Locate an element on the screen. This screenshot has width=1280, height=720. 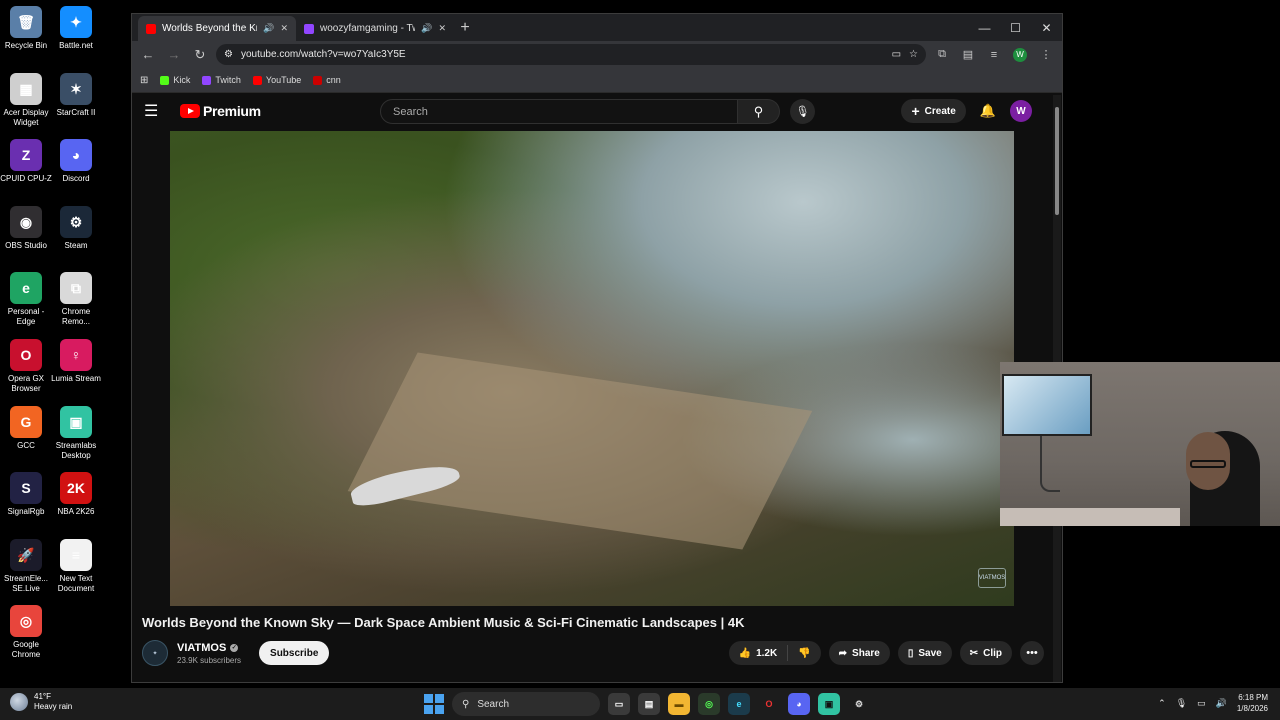
desktop-icon: ✦ Battle.net is located at coordinates (76, 28).